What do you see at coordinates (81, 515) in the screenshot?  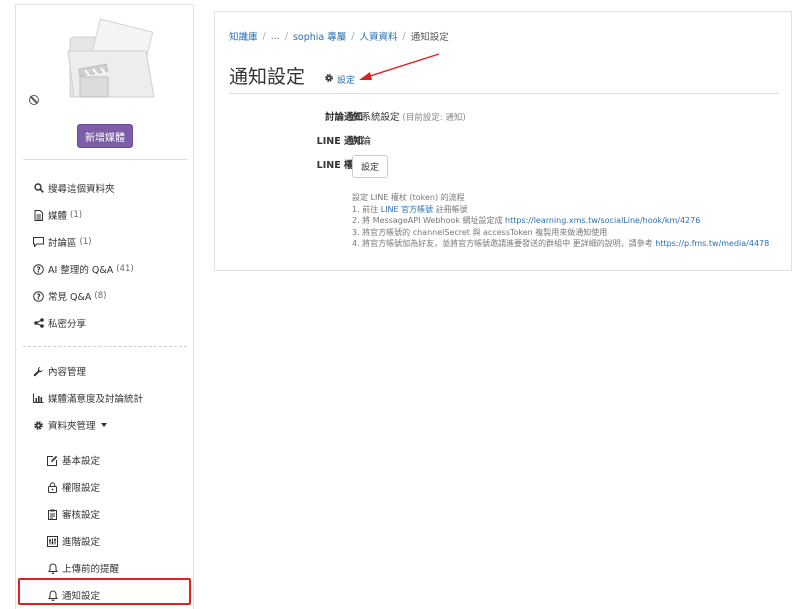 I see `sidebar-subitem-label: 審核設定` at bounding box center [81, 515].